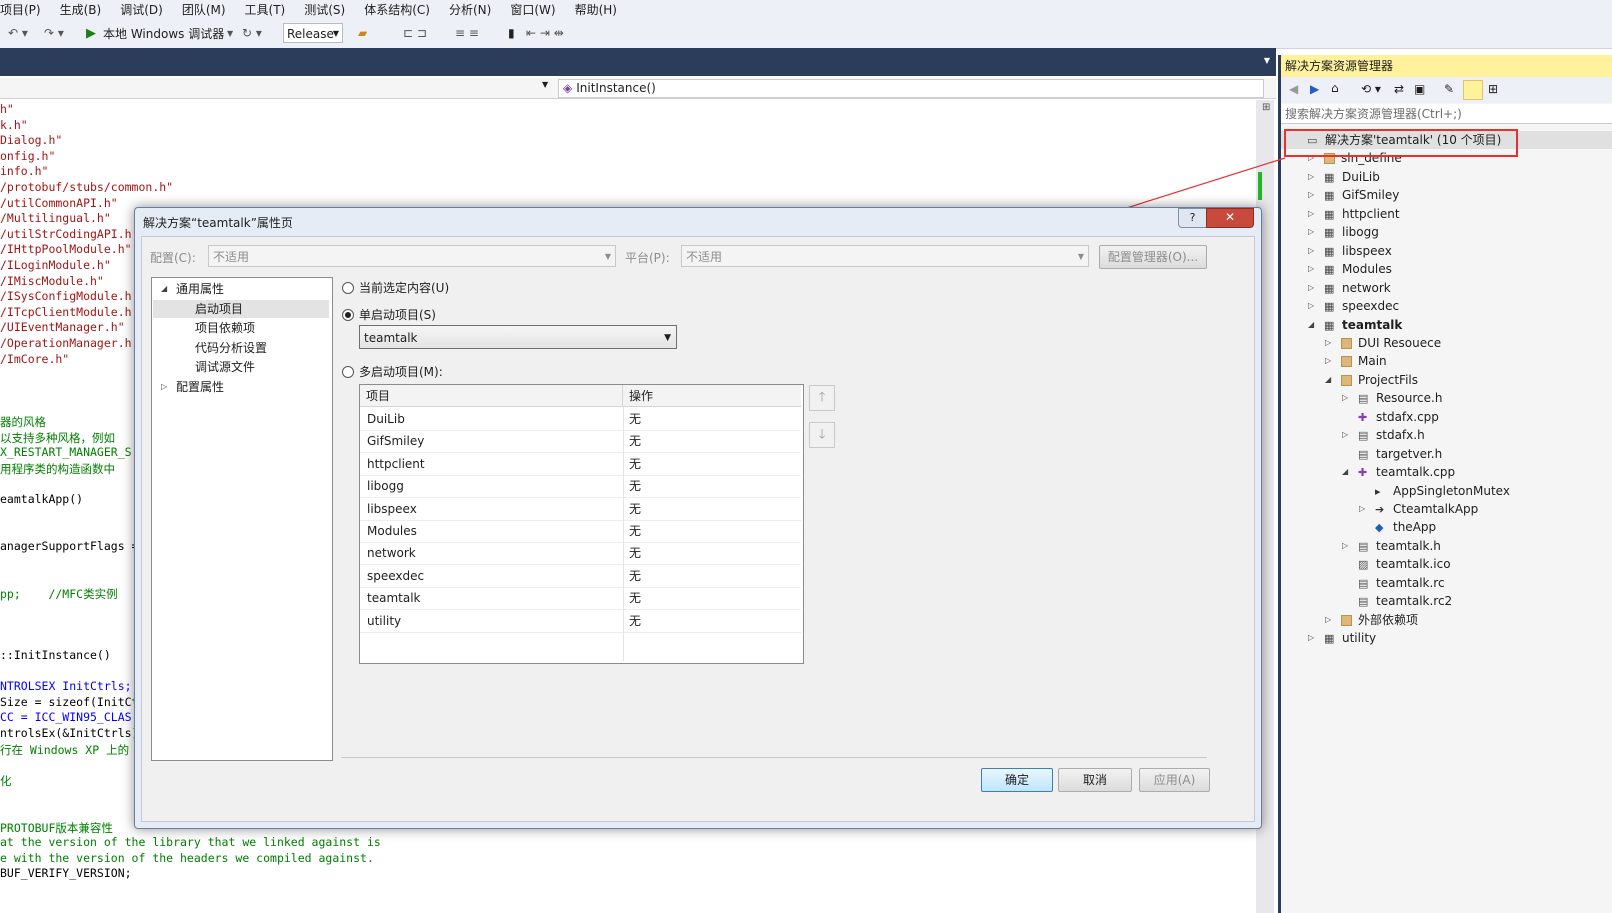 This screenshot has width=1612, height=913. What do you see at coordinates (1230, 218) in the screenshot?
I see `close-button: ✕` at bounding box center [1230, 218].